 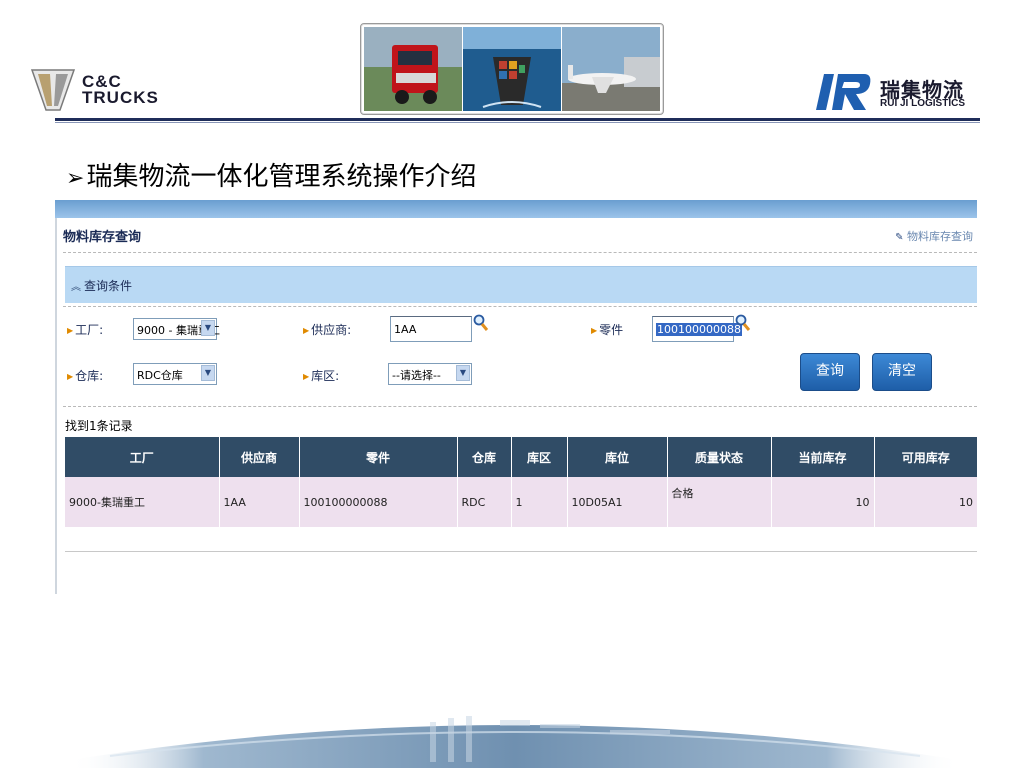 I want to click on supplier-input-value: 1AA, so click(x=405, y=329).